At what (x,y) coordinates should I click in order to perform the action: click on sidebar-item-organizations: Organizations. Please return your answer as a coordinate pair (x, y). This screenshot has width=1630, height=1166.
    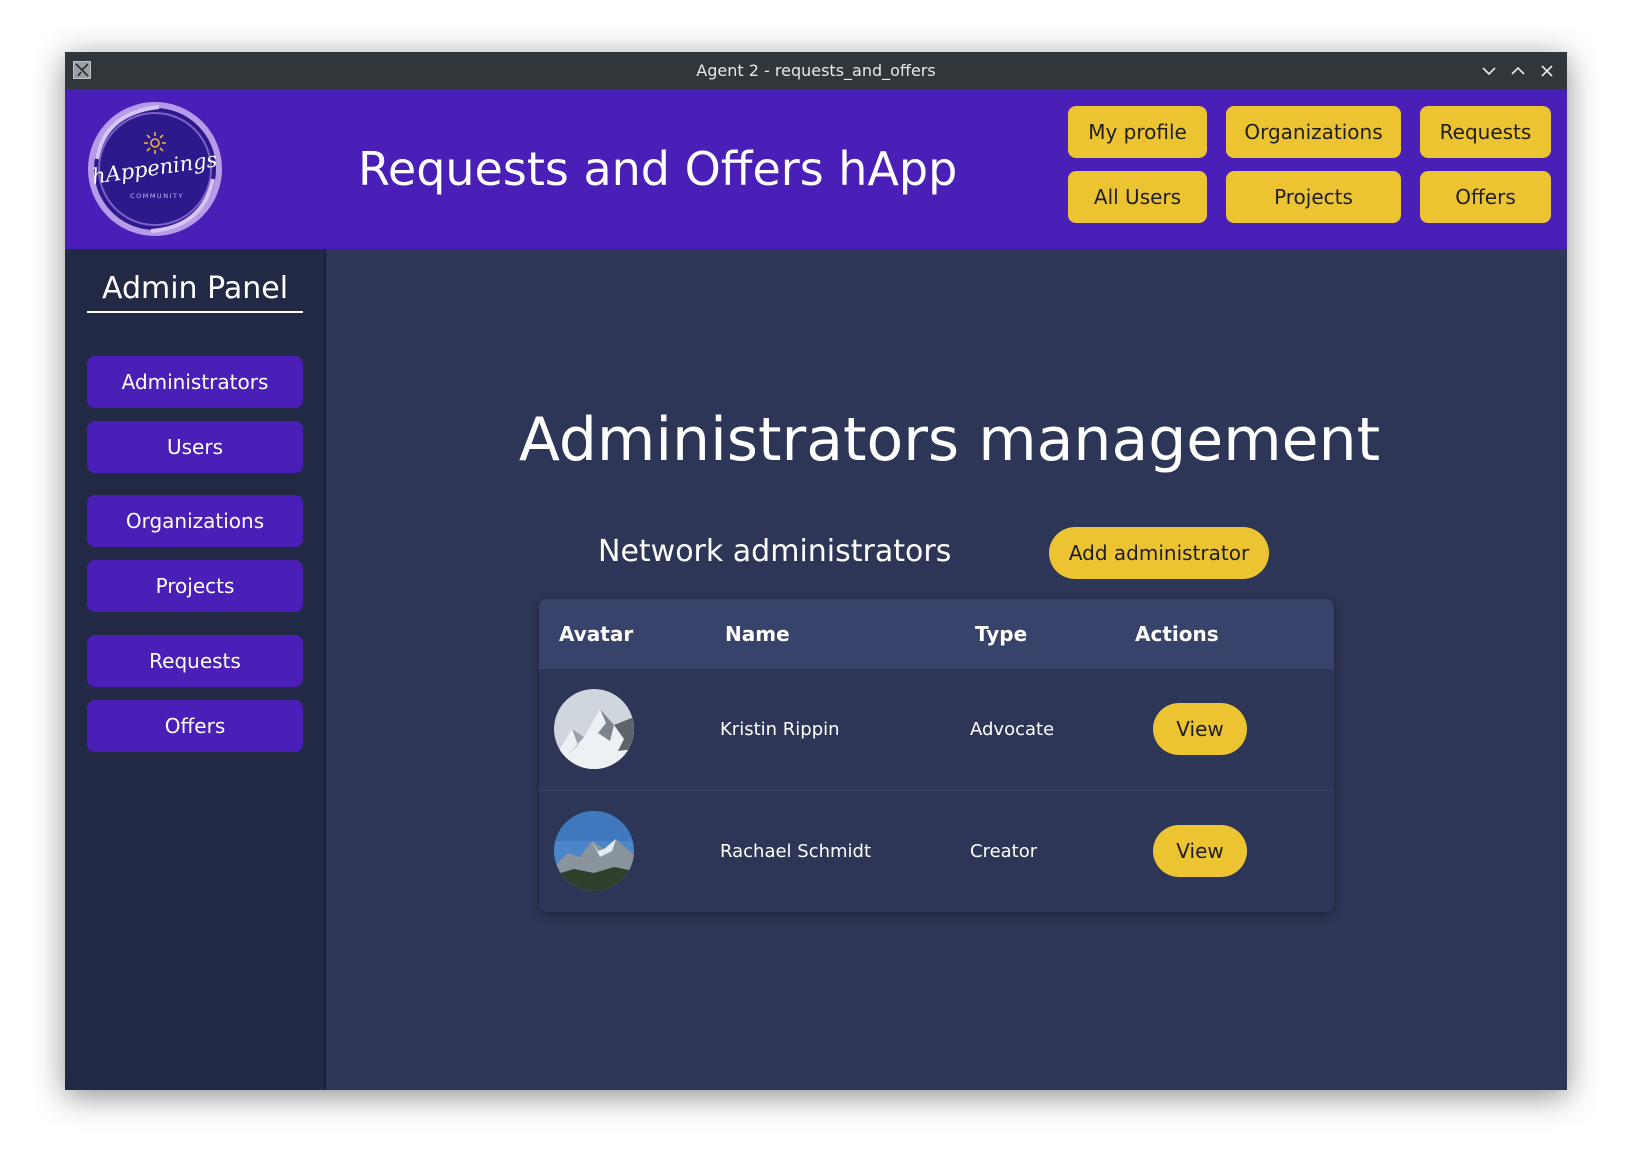
    Looking at the image, I should click on (195, 521).